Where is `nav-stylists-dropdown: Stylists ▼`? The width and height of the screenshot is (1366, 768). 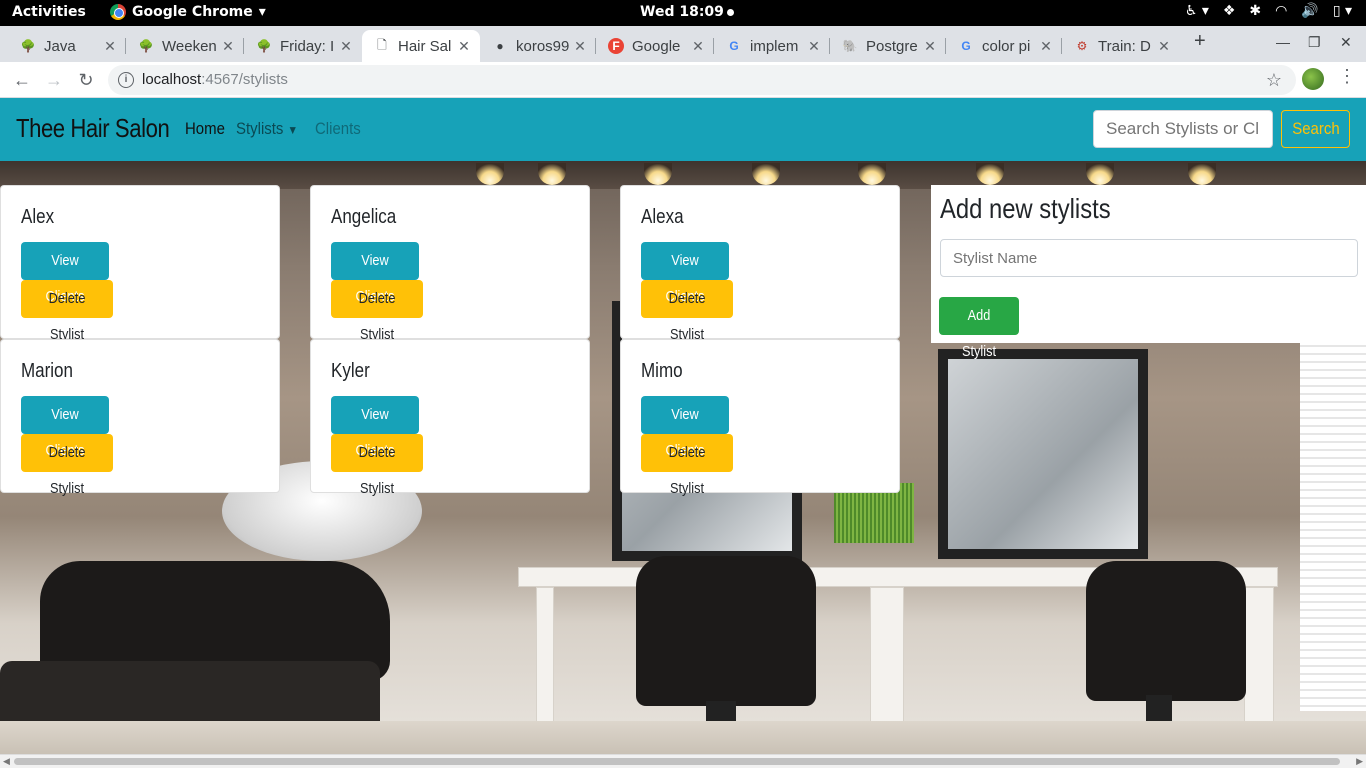 nav-stylists-dropdown: Stylists ▼ is located at coordinates (267, 129).